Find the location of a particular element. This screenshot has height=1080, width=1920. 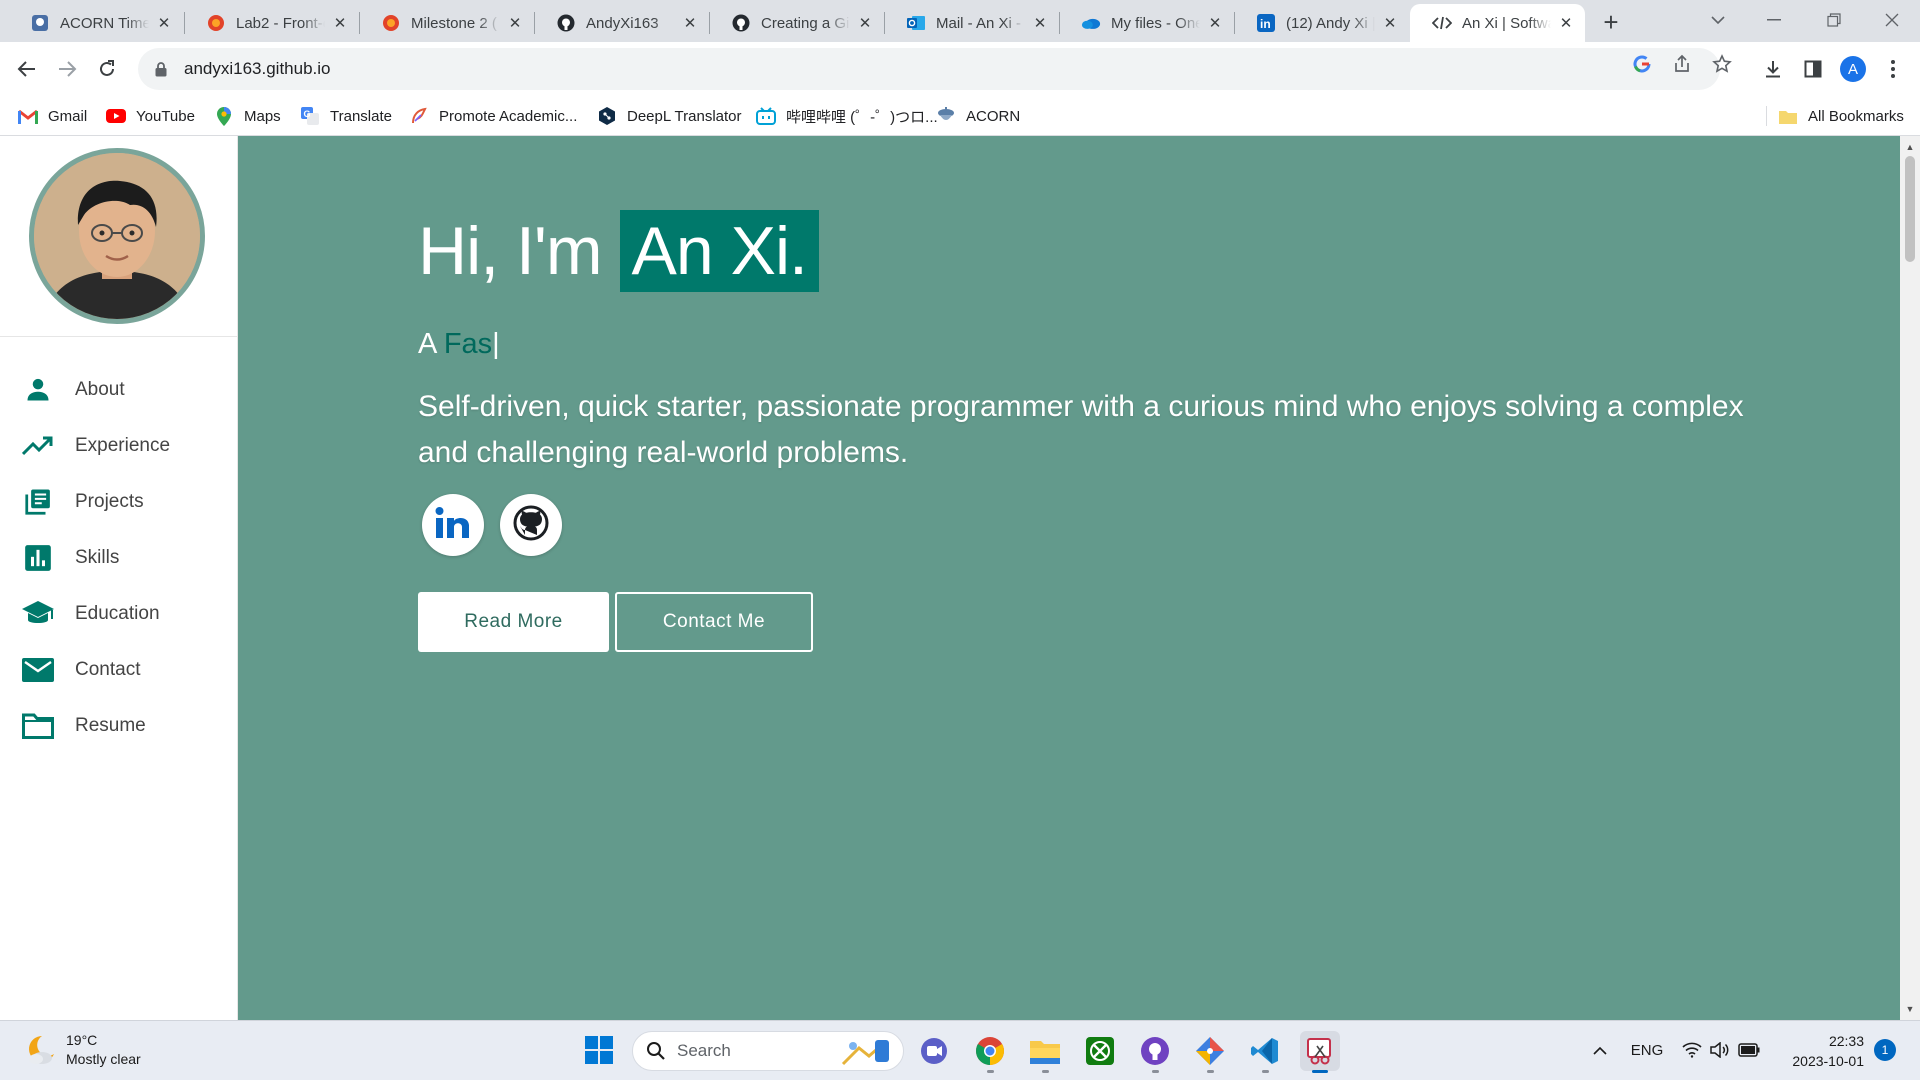

url-text: andyxi163.github.io is located at coordinates (257, 69).